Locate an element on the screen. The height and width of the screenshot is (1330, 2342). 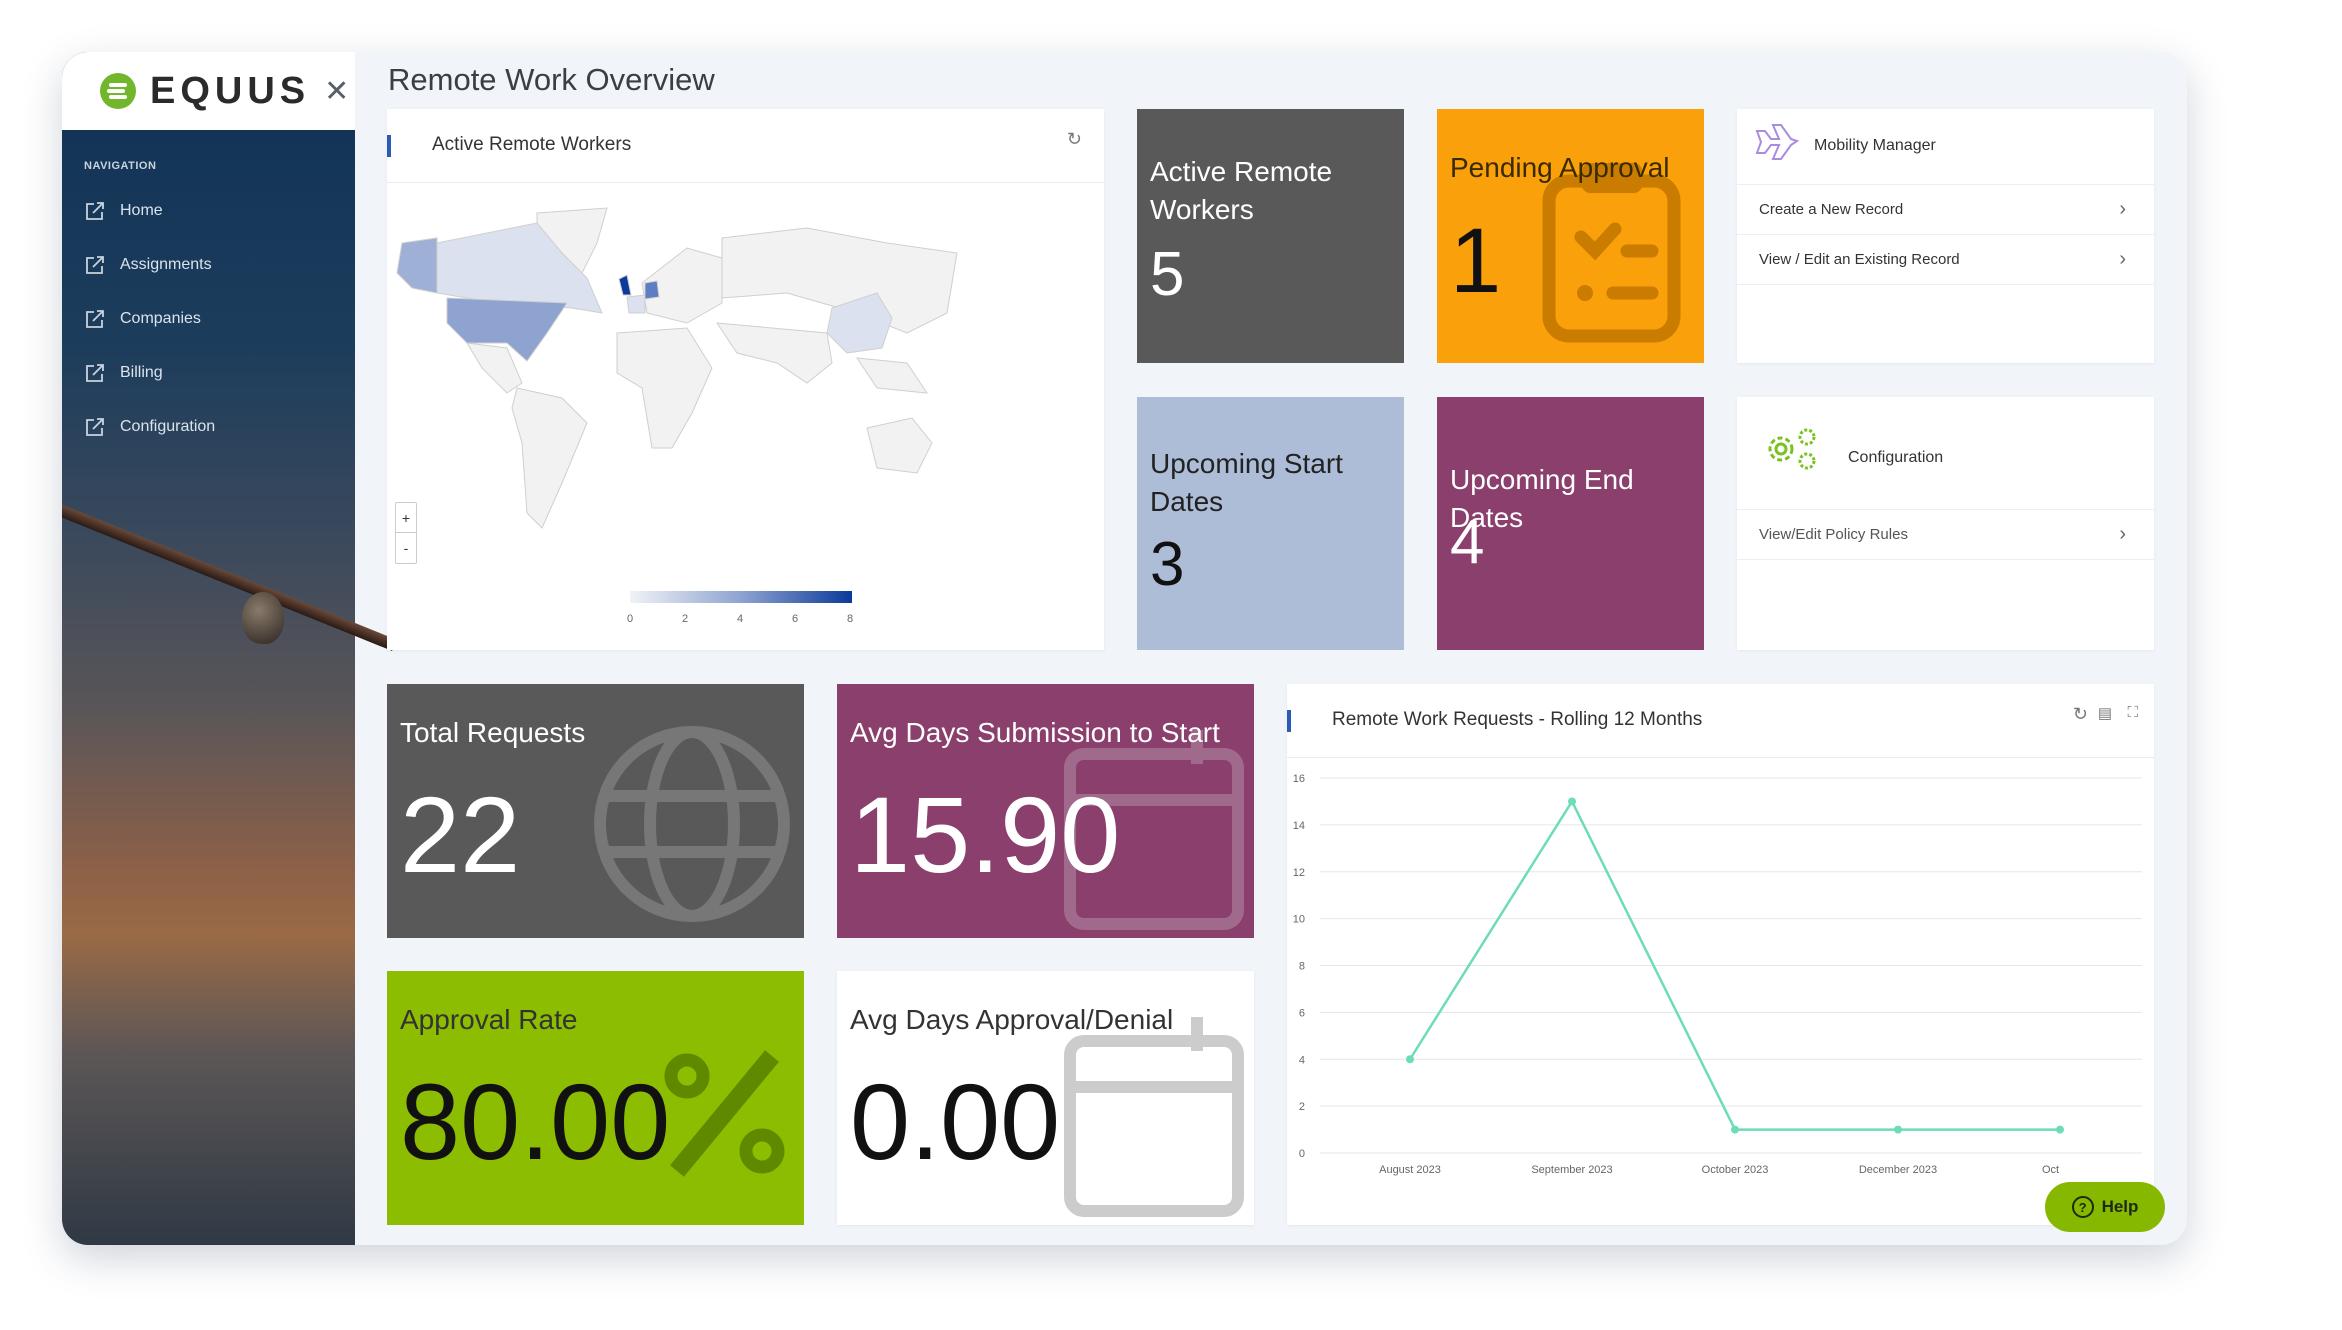
map-panel-title: Active Remote Workers is located at coordinates (532, 144).